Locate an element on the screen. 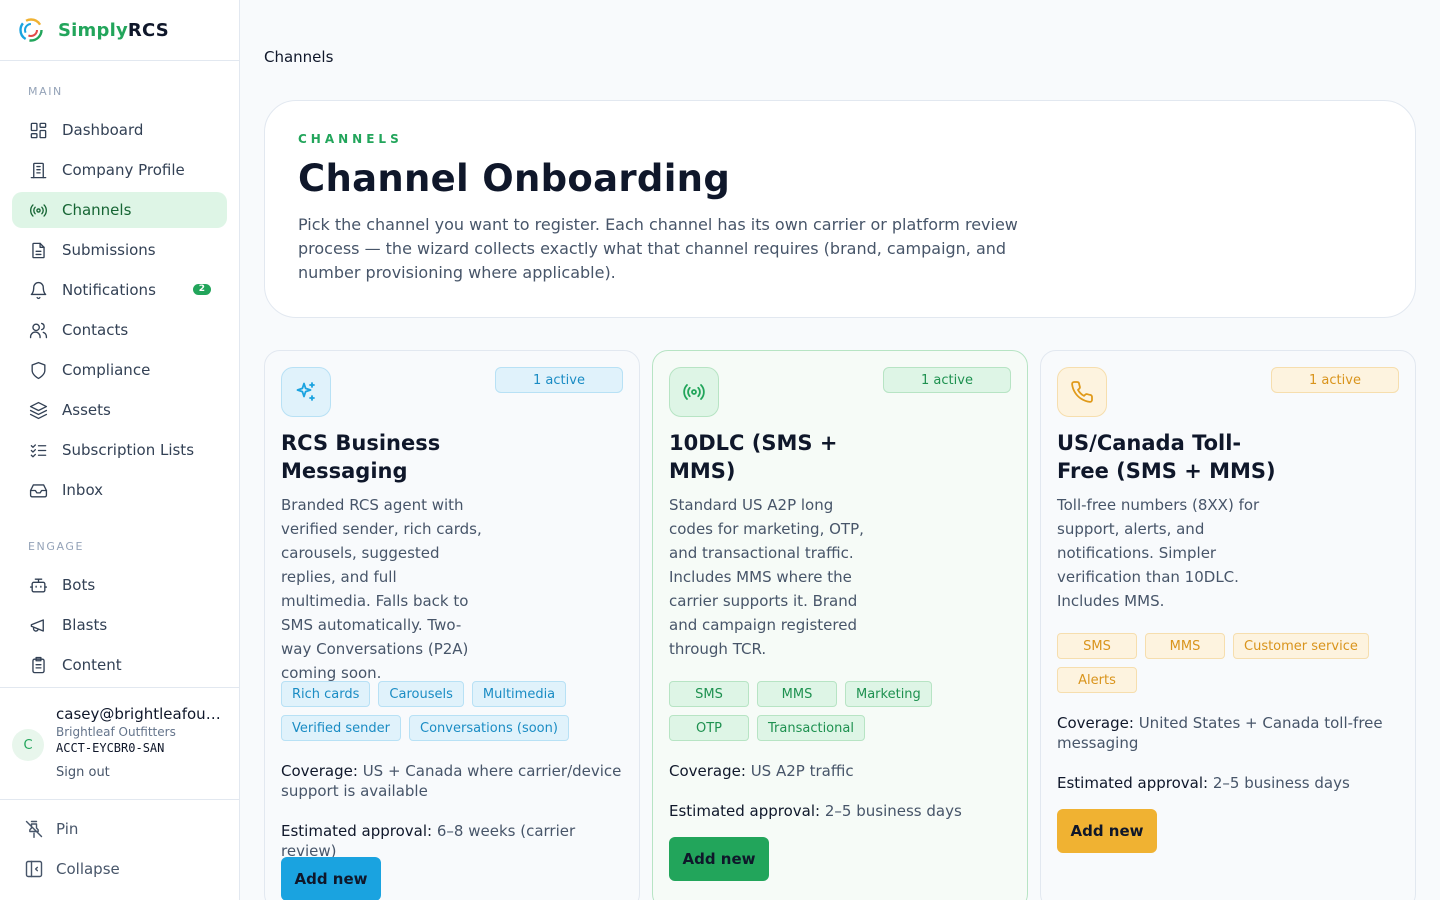  clipboard-icon is located at coordinates (38, 665).